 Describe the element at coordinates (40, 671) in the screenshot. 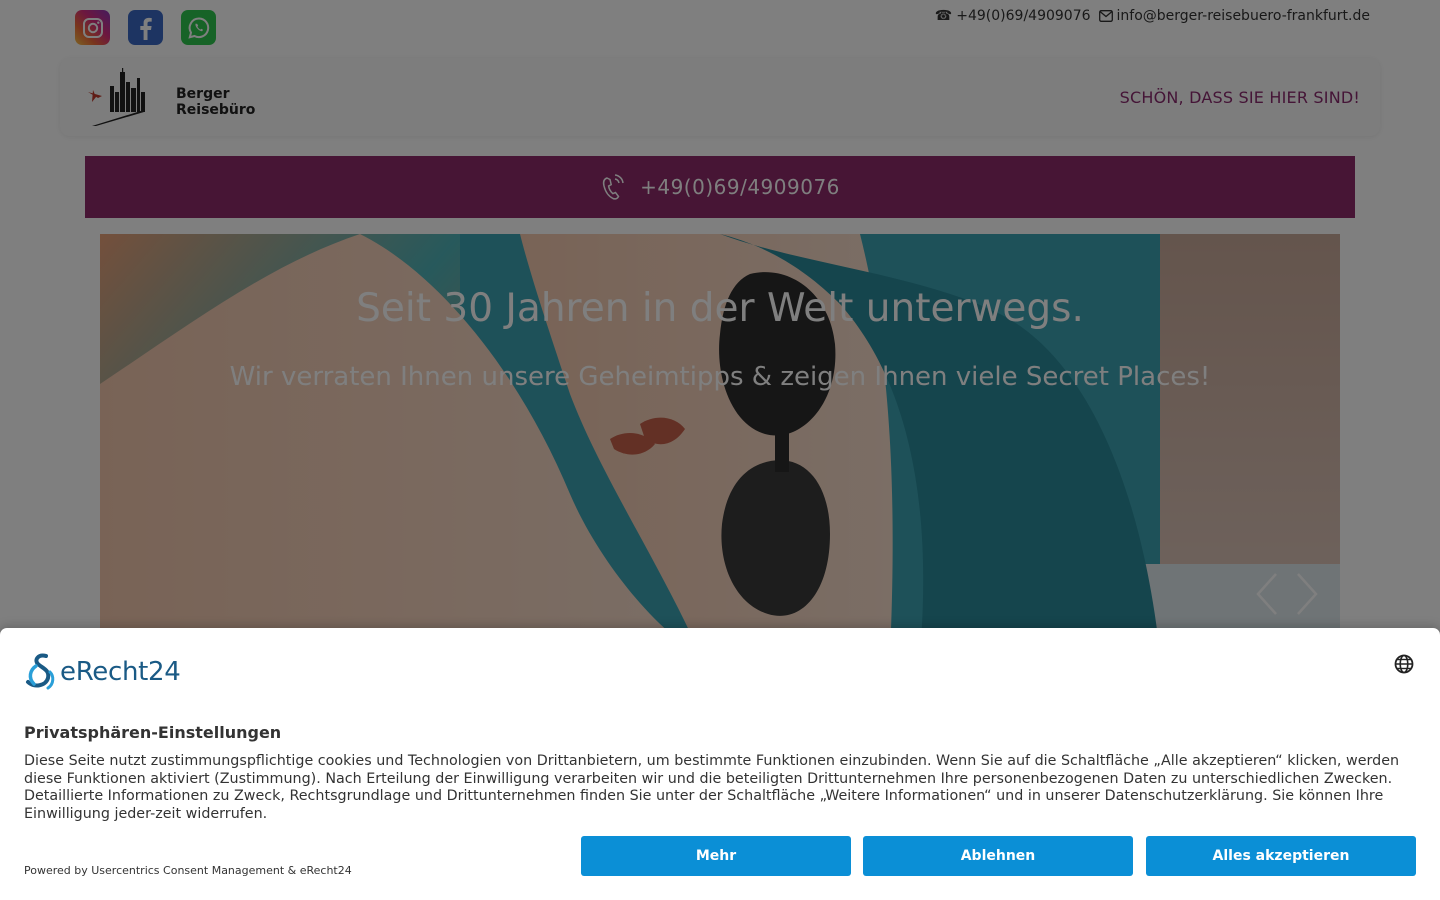

I see `erecht24-symbol-icon` at that location.